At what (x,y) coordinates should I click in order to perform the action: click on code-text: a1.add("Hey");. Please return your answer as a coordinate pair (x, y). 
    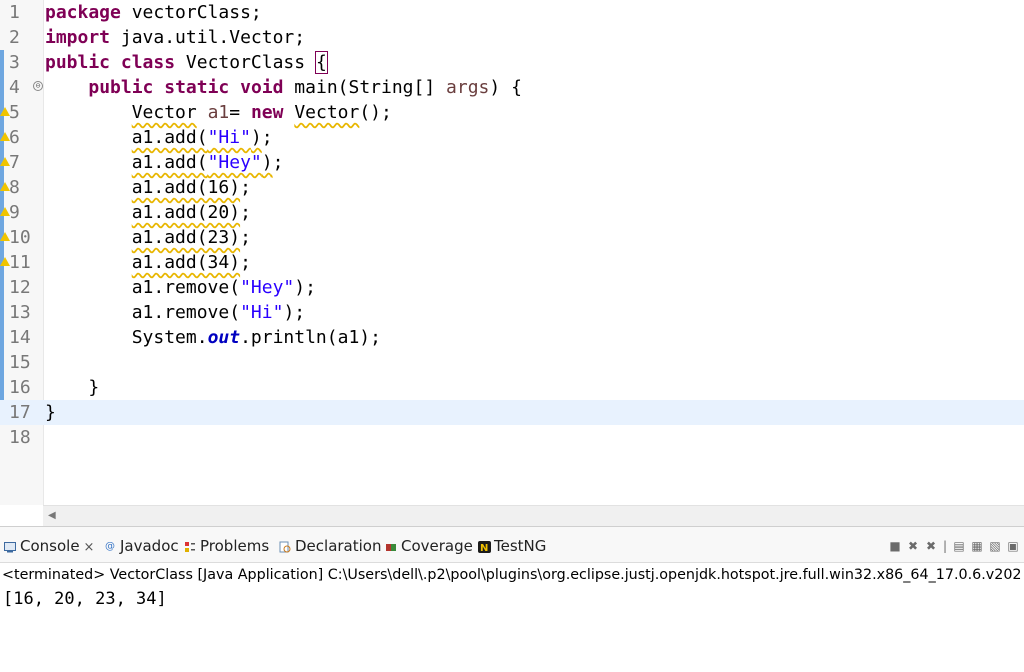
    Looking at the image, I should click on (164, 162).